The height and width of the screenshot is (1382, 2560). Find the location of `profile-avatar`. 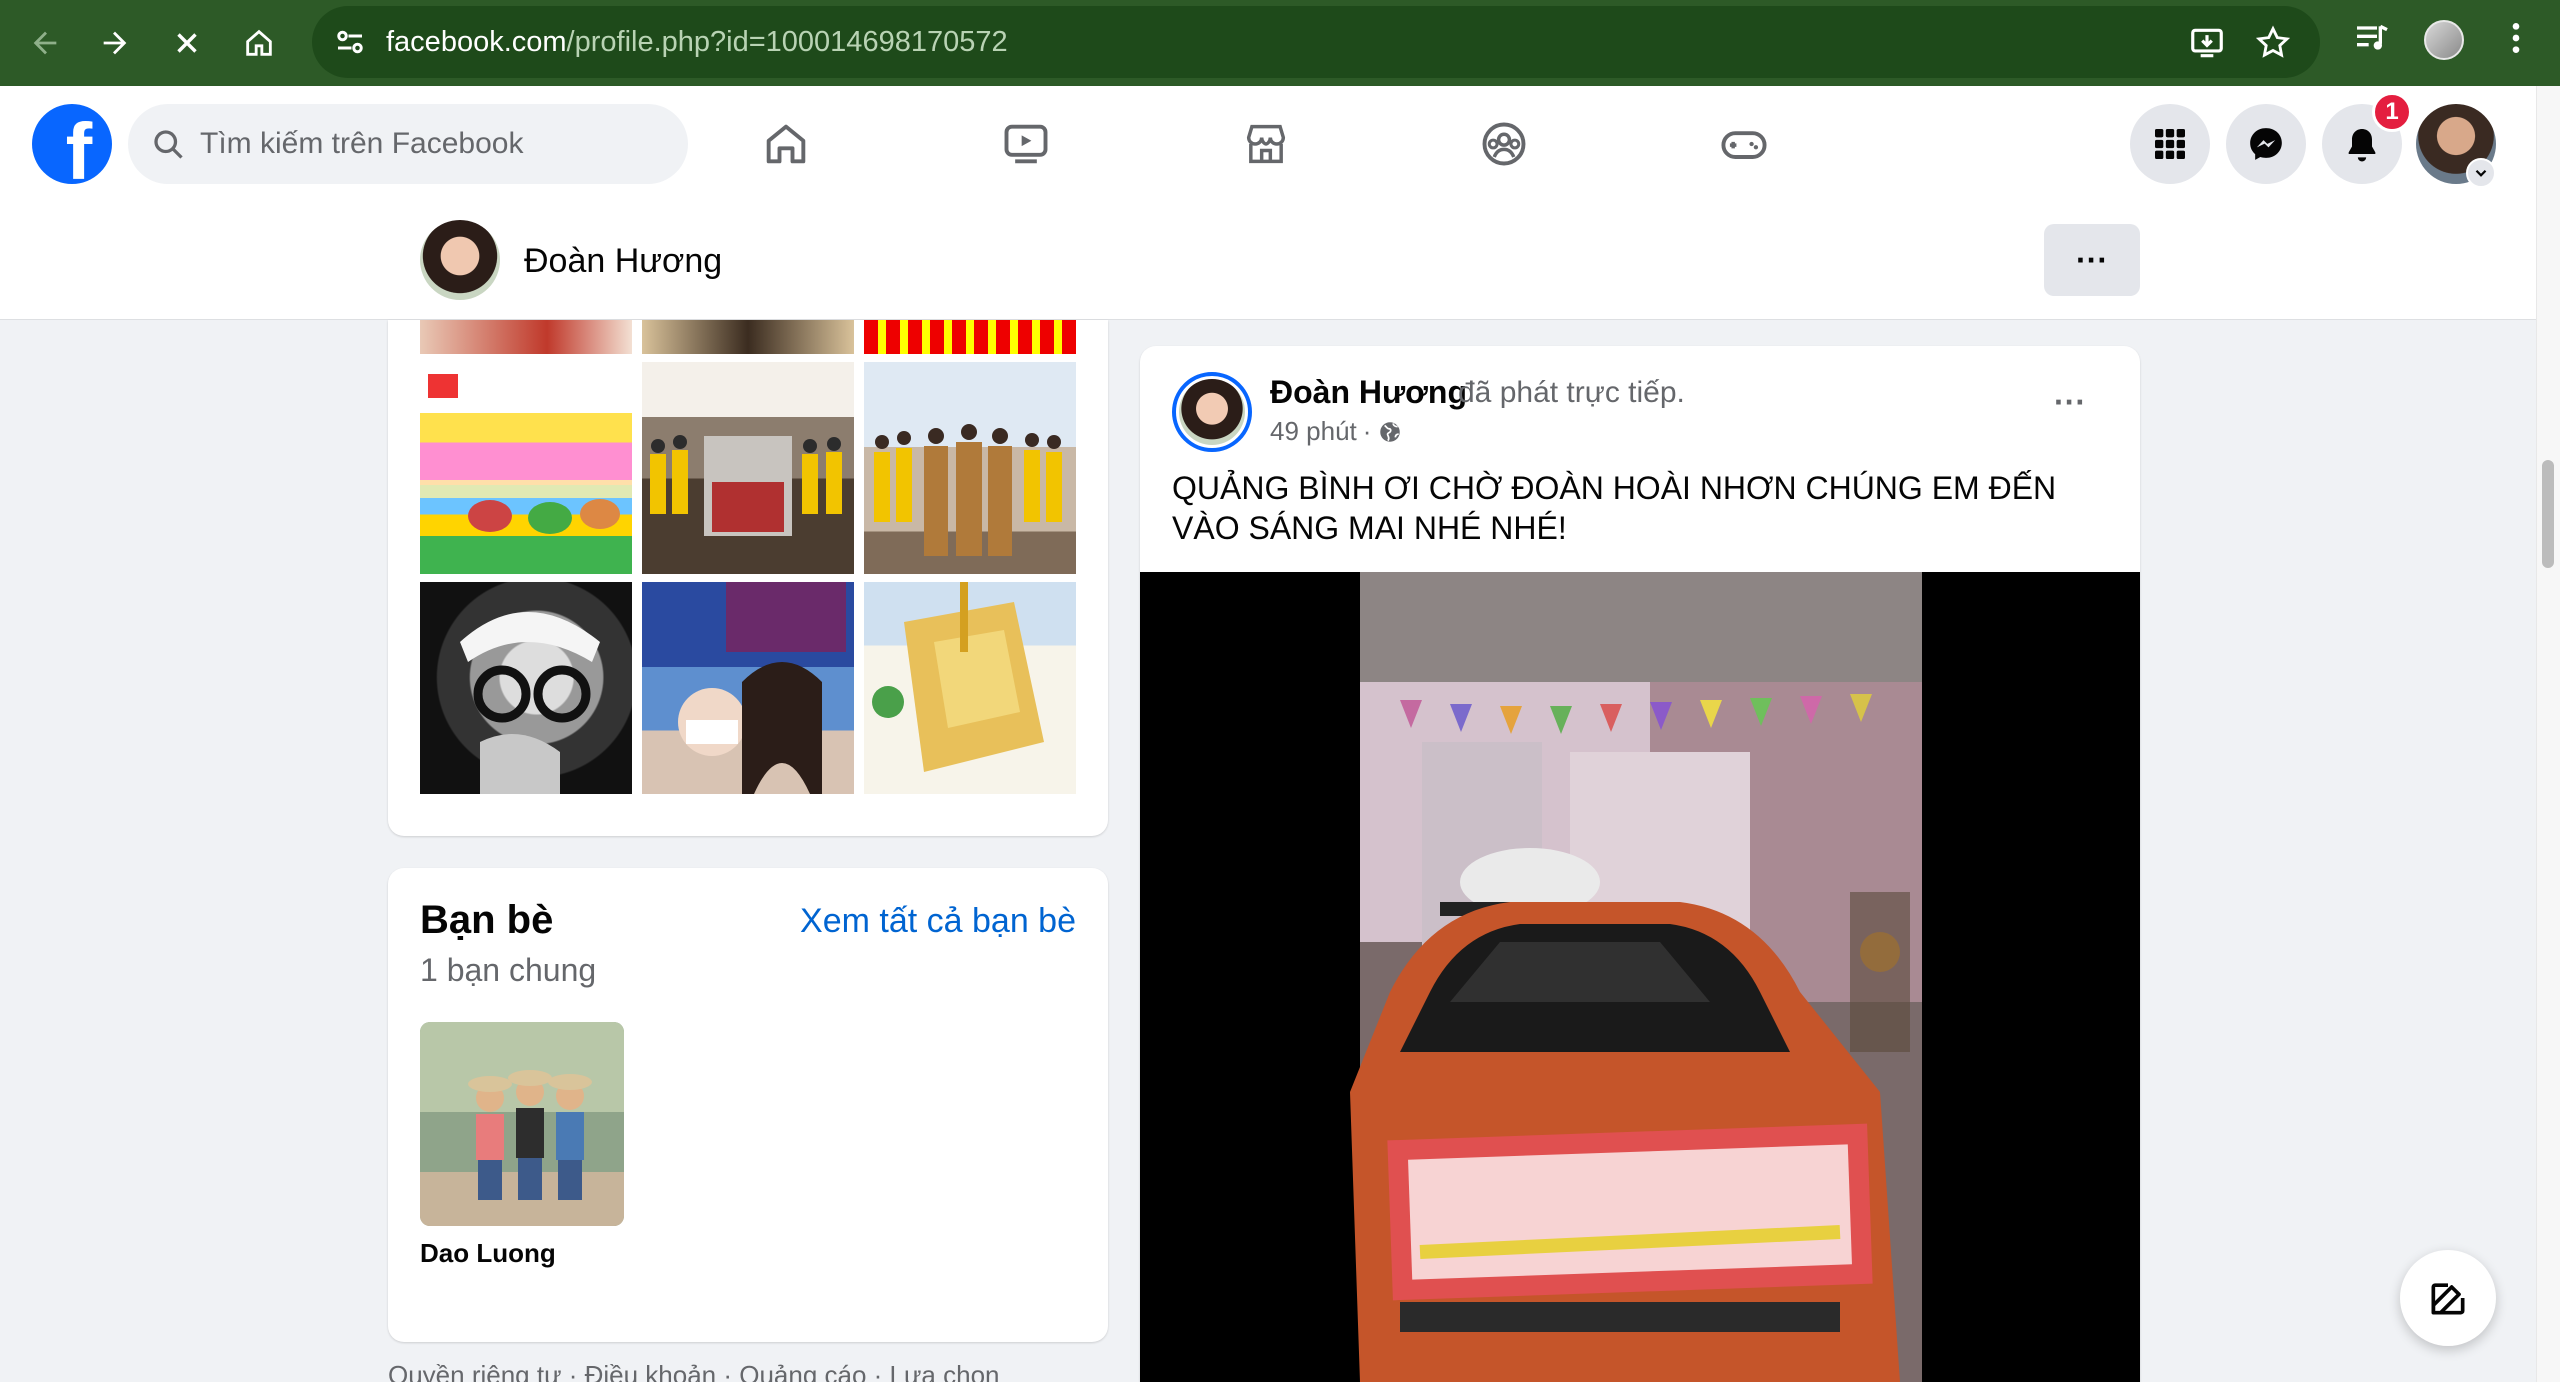

profile-avatar is located at coordinates (460, 260).